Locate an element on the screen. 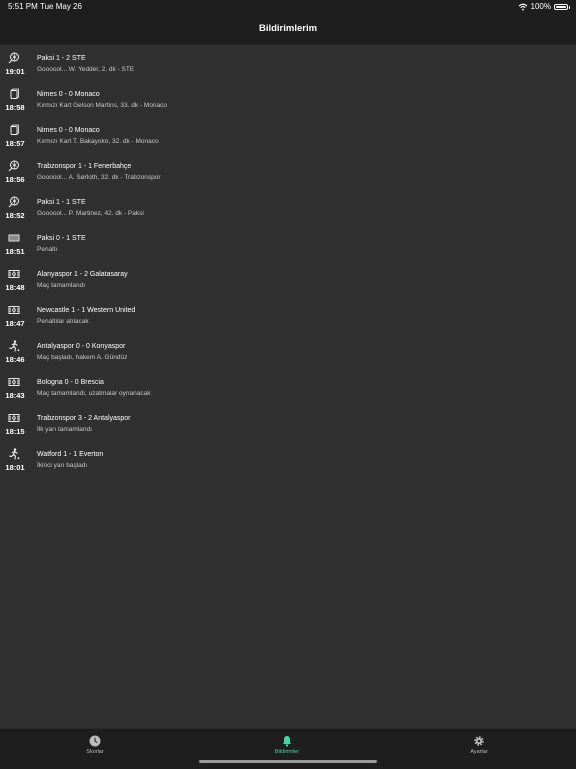  tab-label: Ayarlar is located at coordinates (479, 752).